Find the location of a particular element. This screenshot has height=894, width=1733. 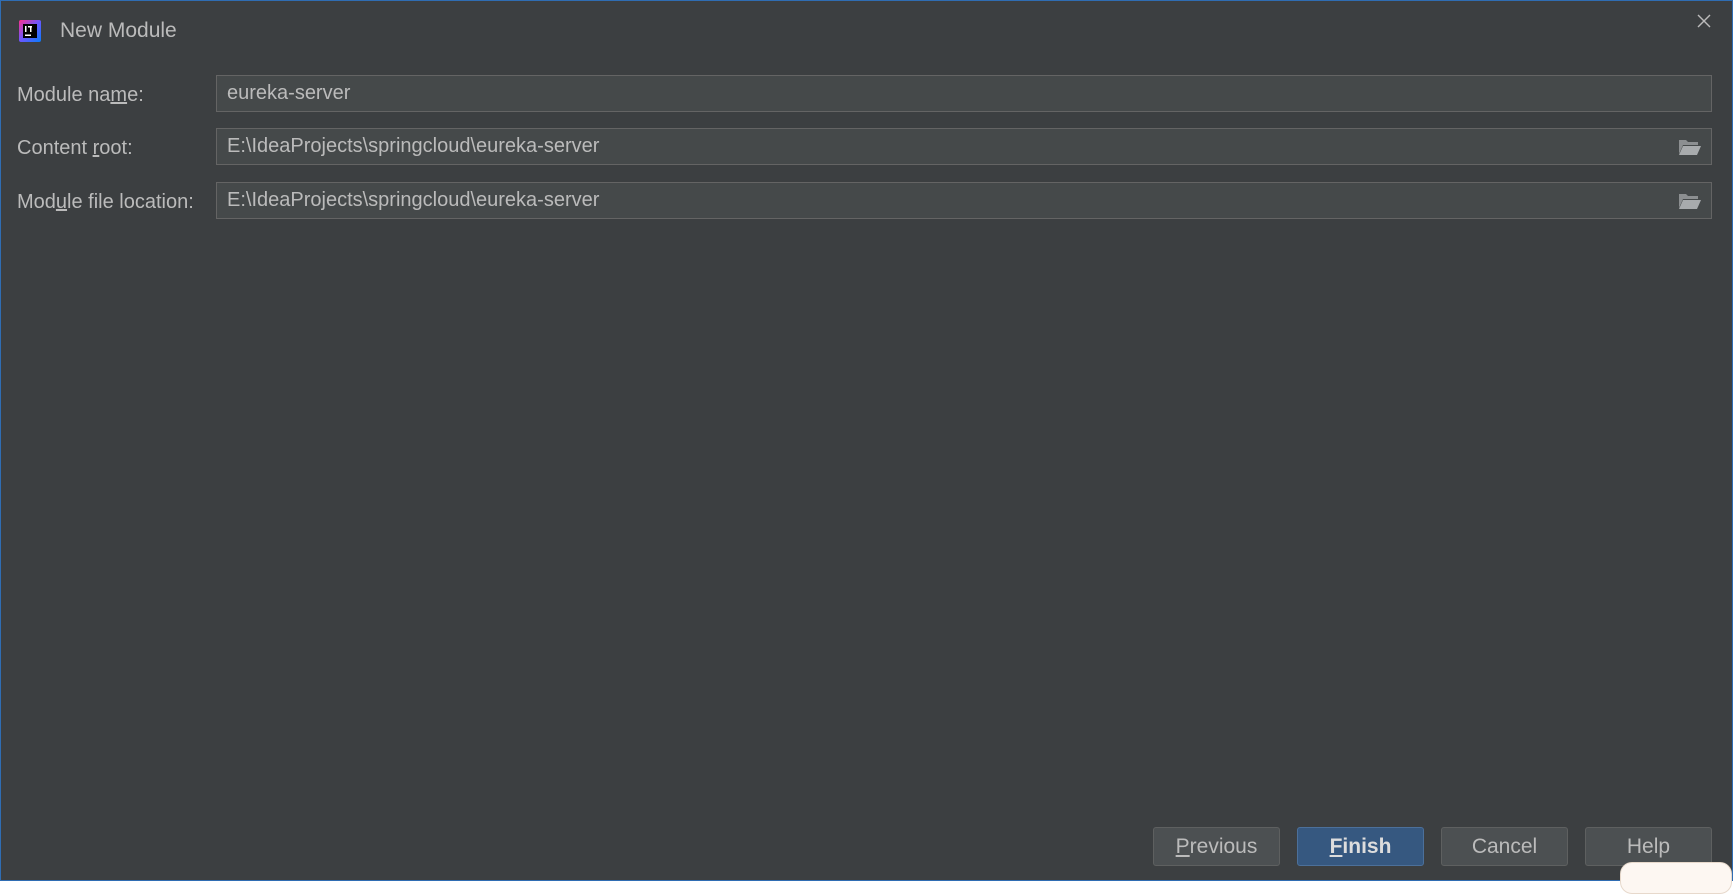

close-icon is located at coordinates (1704, 21).